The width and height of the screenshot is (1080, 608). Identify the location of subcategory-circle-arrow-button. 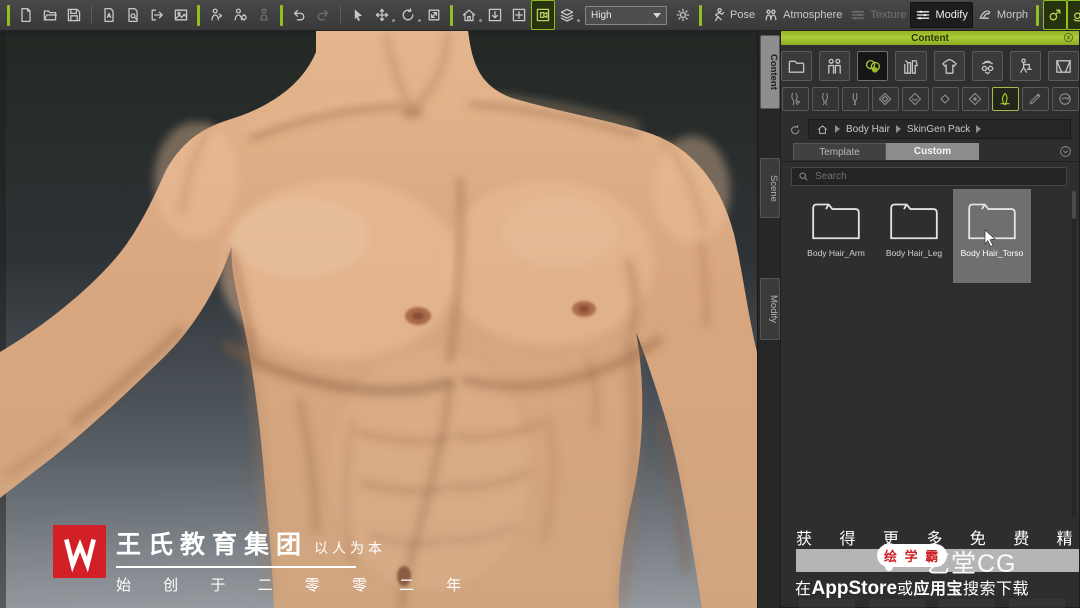
(1065, 99).